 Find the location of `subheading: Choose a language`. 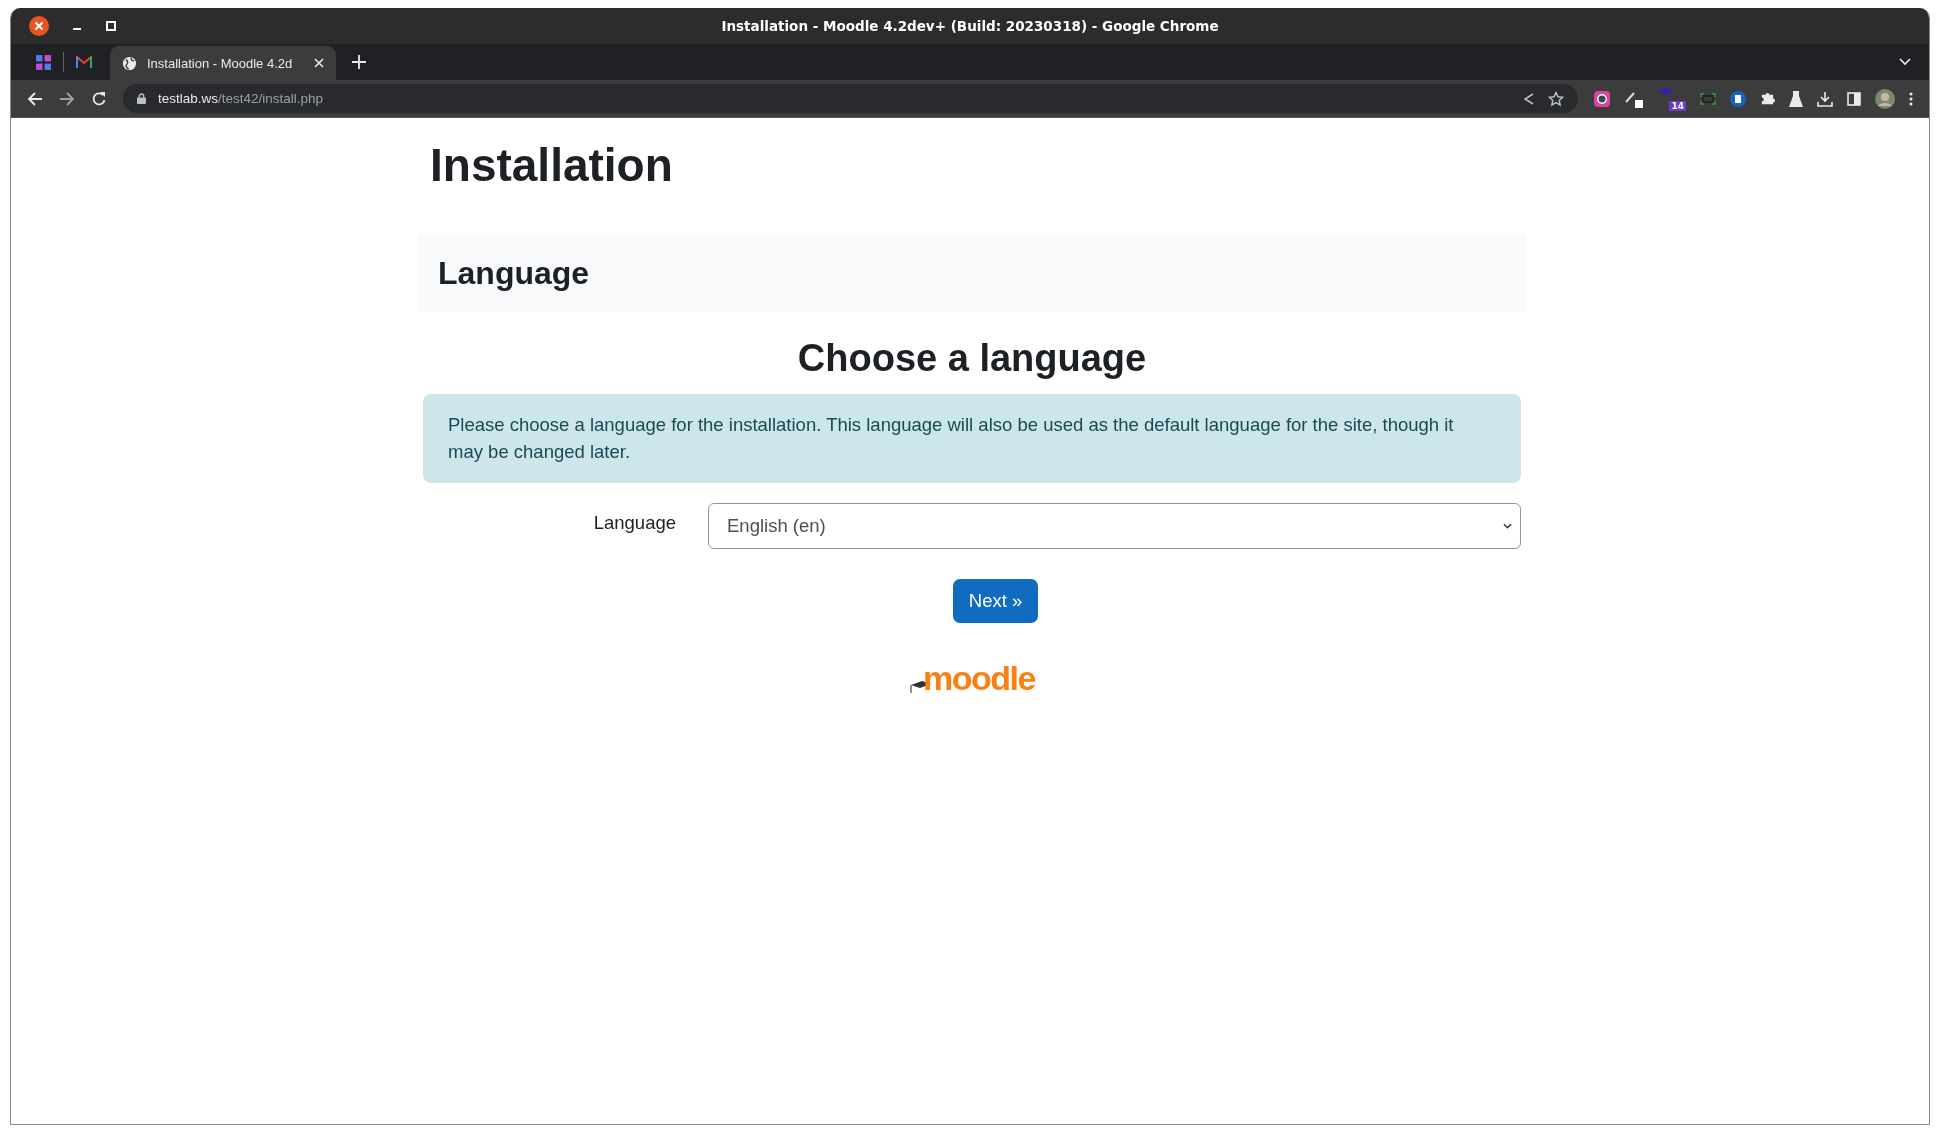

subheading: Choose a language is located at coordinates (972, 358).